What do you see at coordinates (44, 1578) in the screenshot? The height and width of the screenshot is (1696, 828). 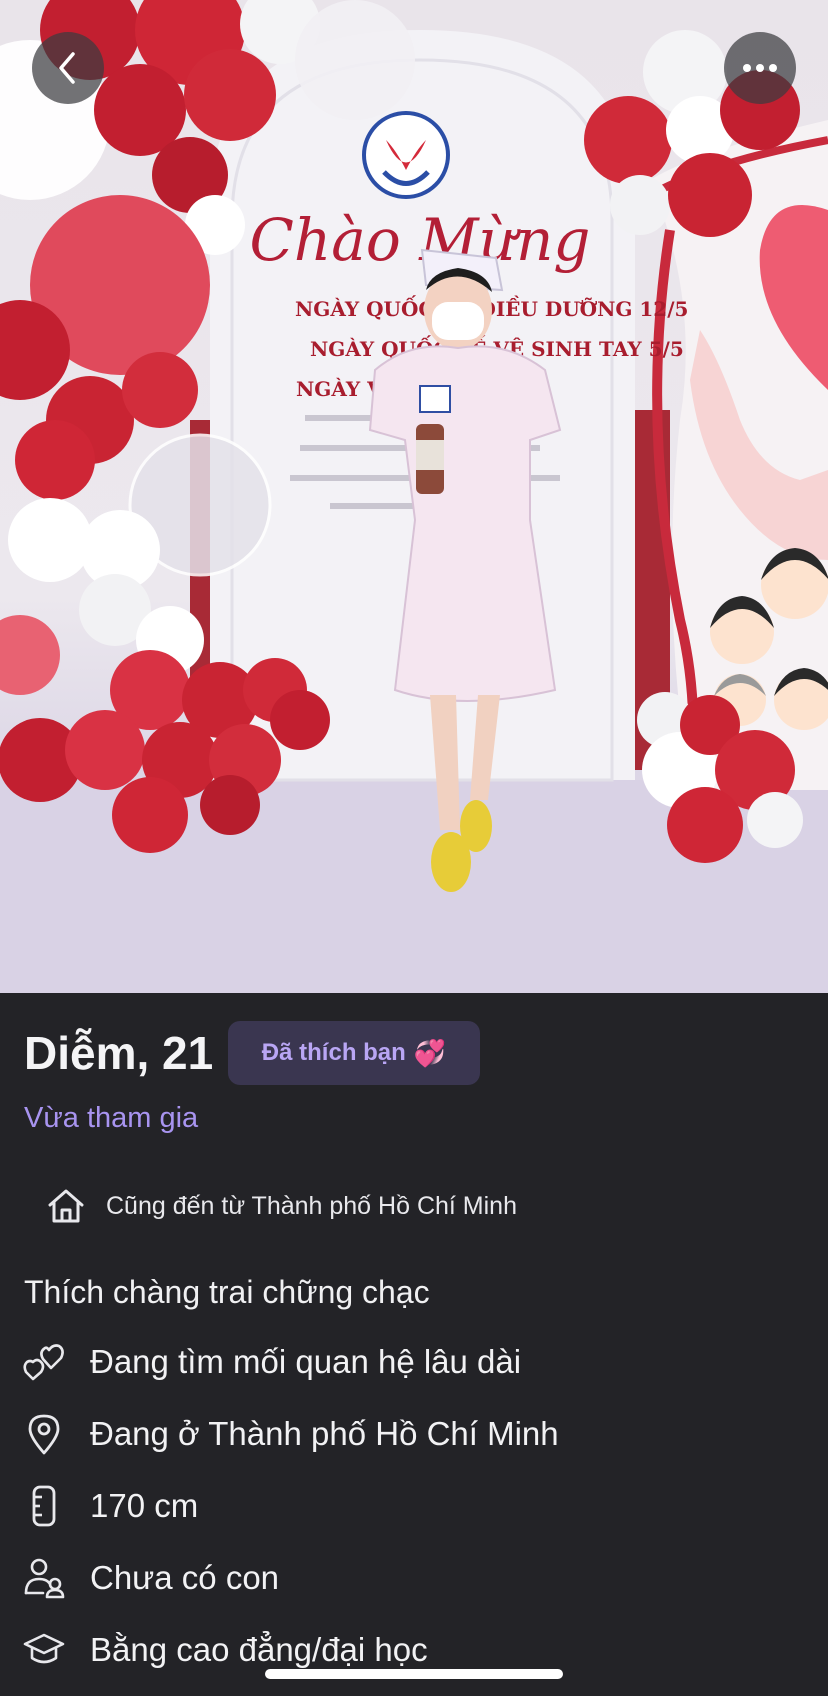 I see `children-icon` at bounding box center [44, 1578].